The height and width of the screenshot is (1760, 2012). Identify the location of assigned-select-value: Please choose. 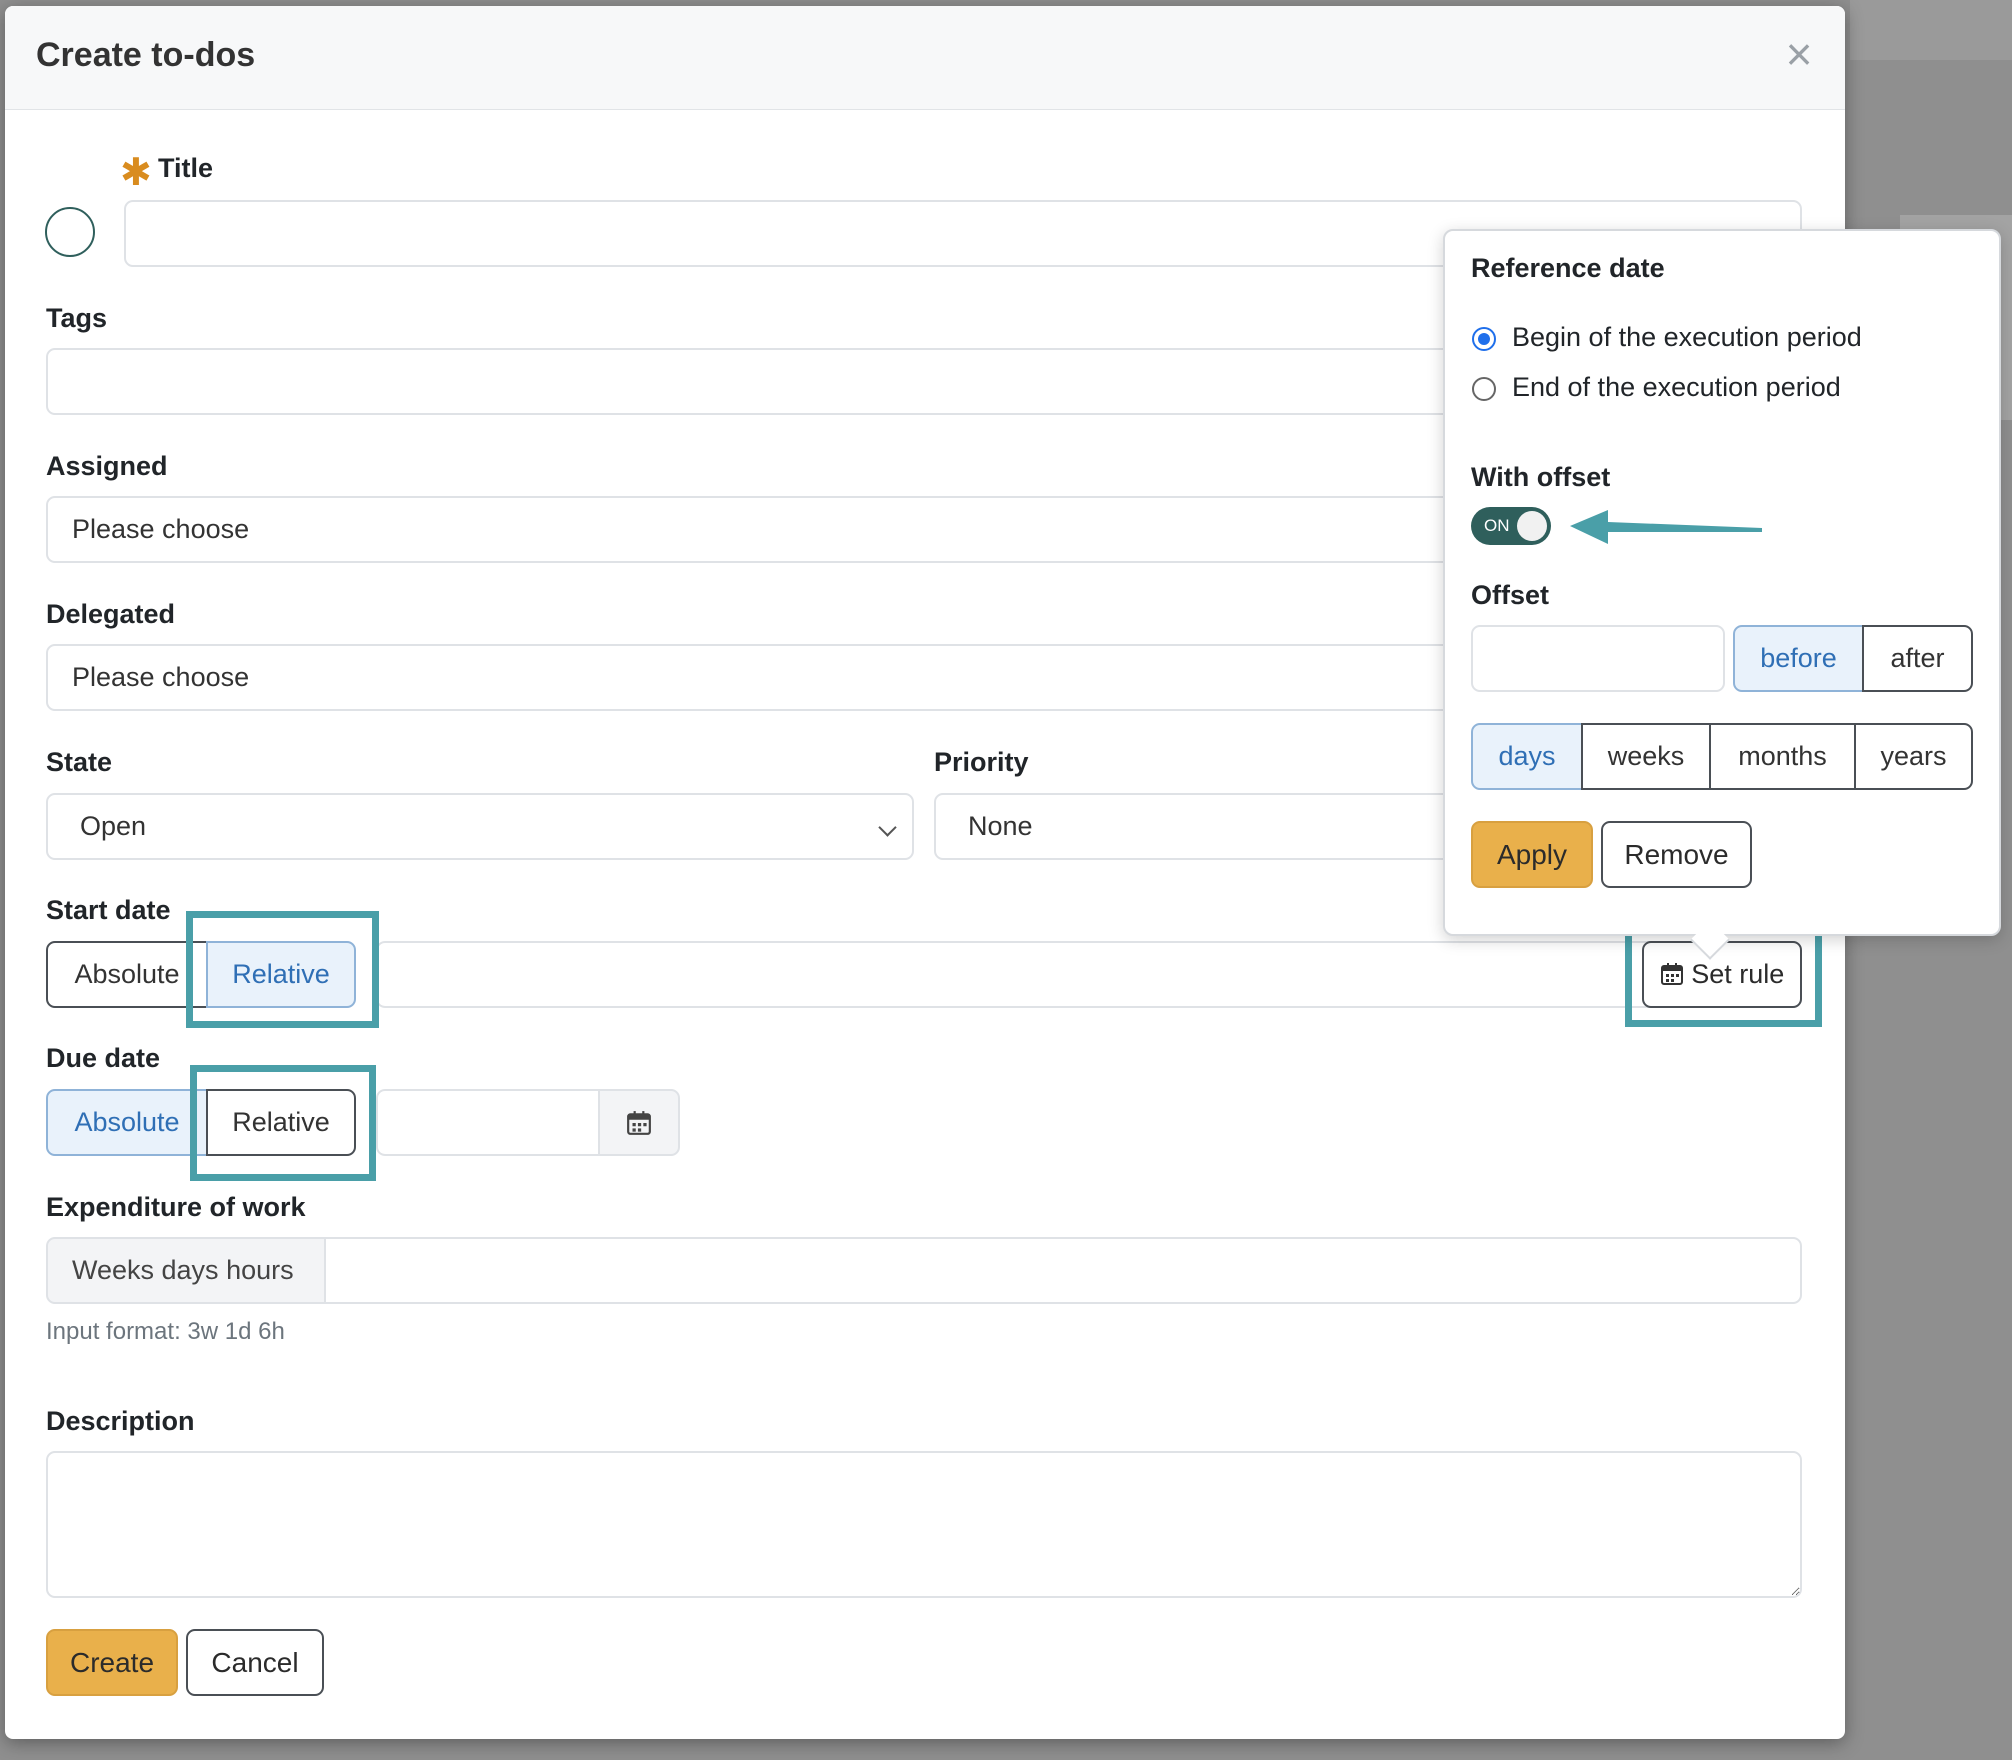
(161, 529).